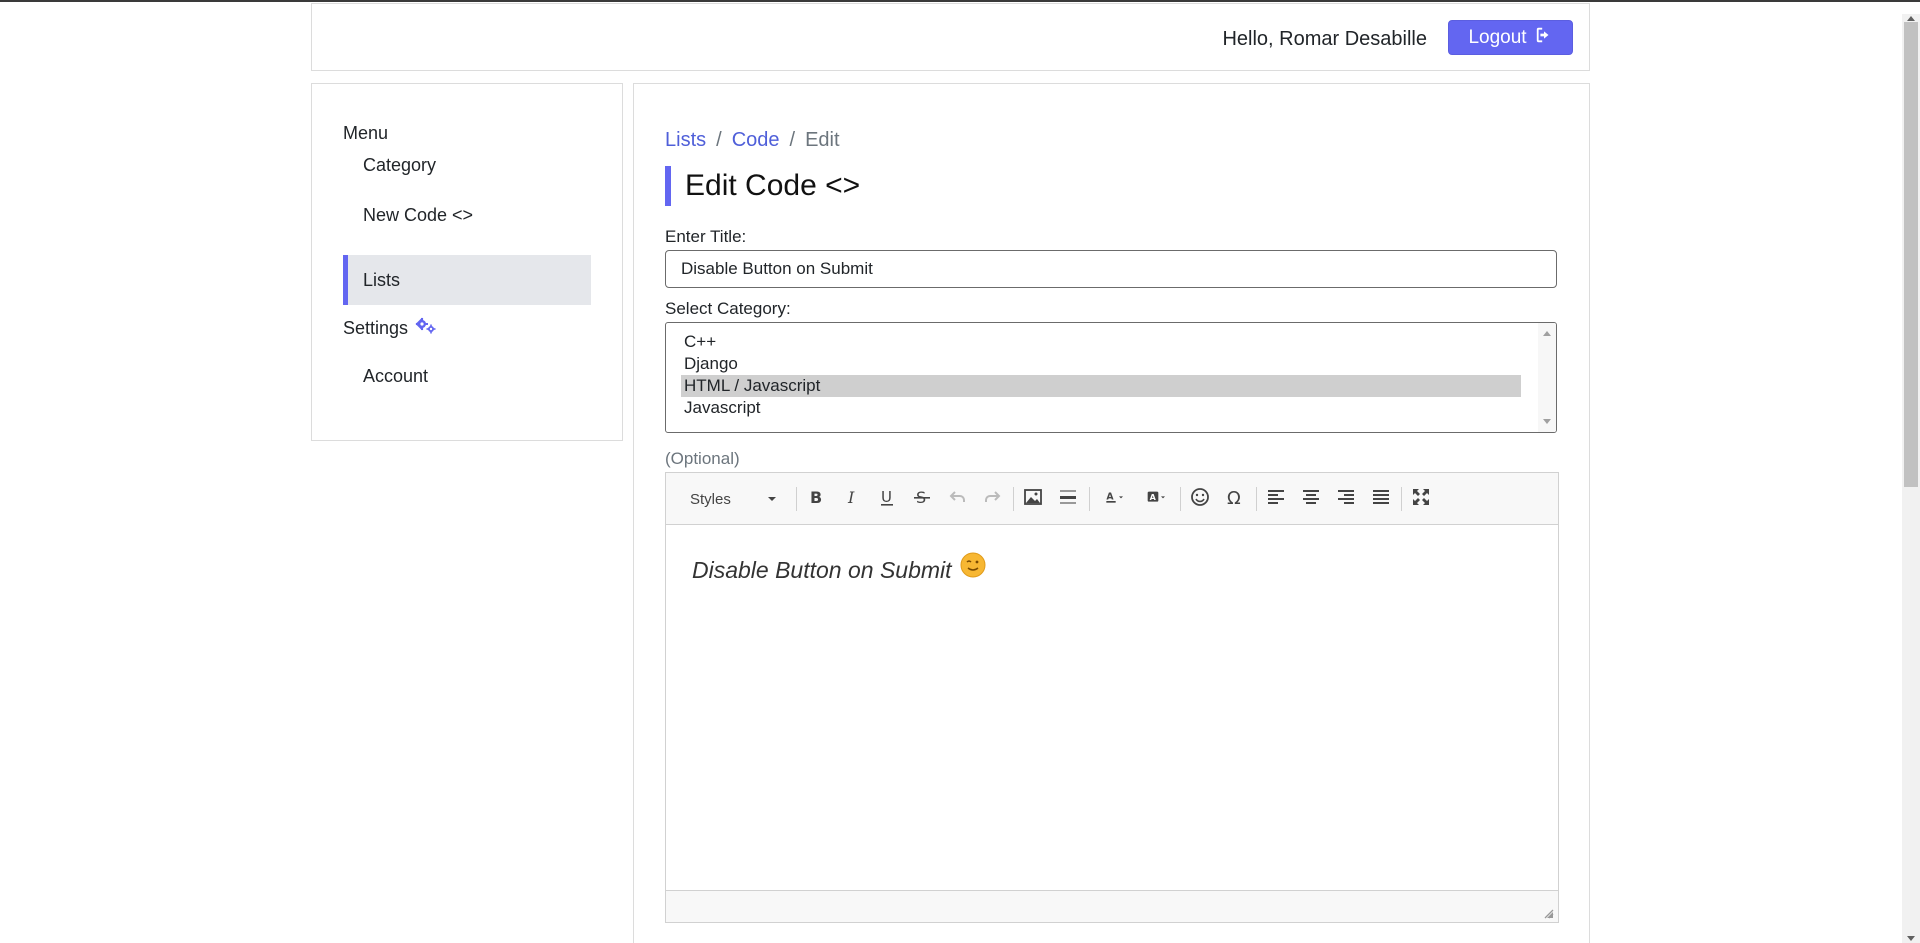 This screenshot has height=943, width=1920. I want to click on svg-text: U, so click(886, 497).